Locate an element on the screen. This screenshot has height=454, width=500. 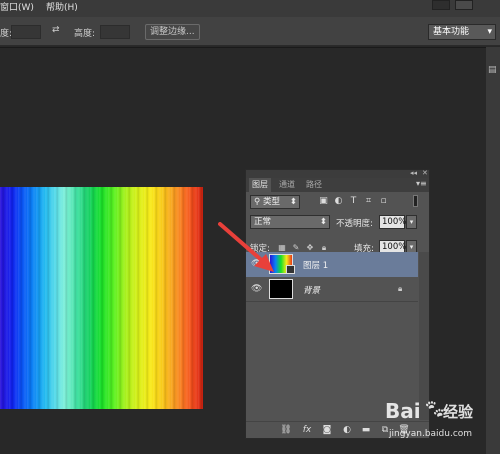
smart-object-badge-icon is located at coordinates (290, 269).